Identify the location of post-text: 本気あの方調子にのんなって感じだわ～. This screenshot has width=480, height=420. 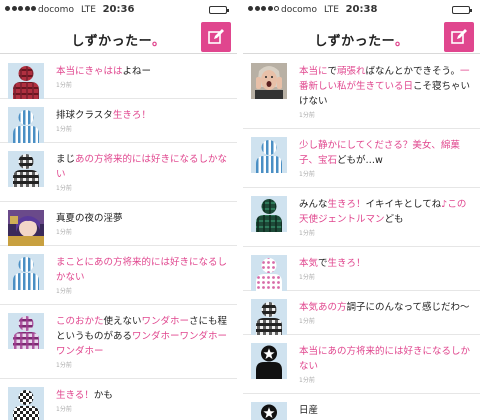
(386, 307).